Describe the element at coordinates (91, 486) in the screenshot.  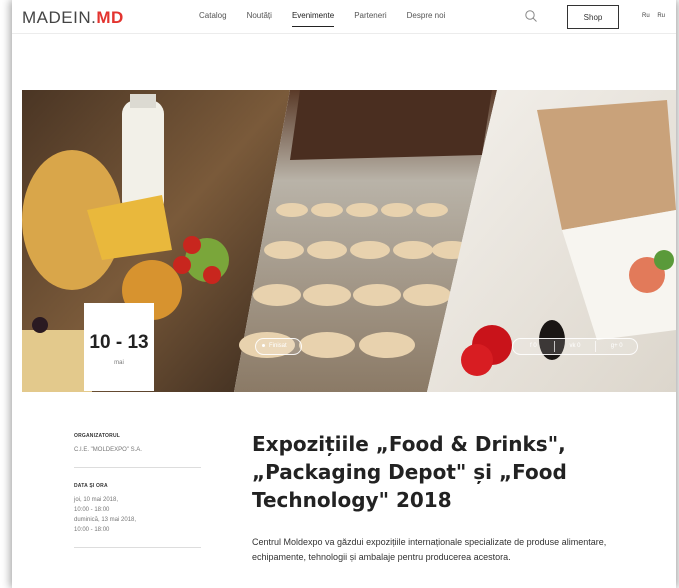
I see `datetime-label: DATA ȘI ORA` at that location.